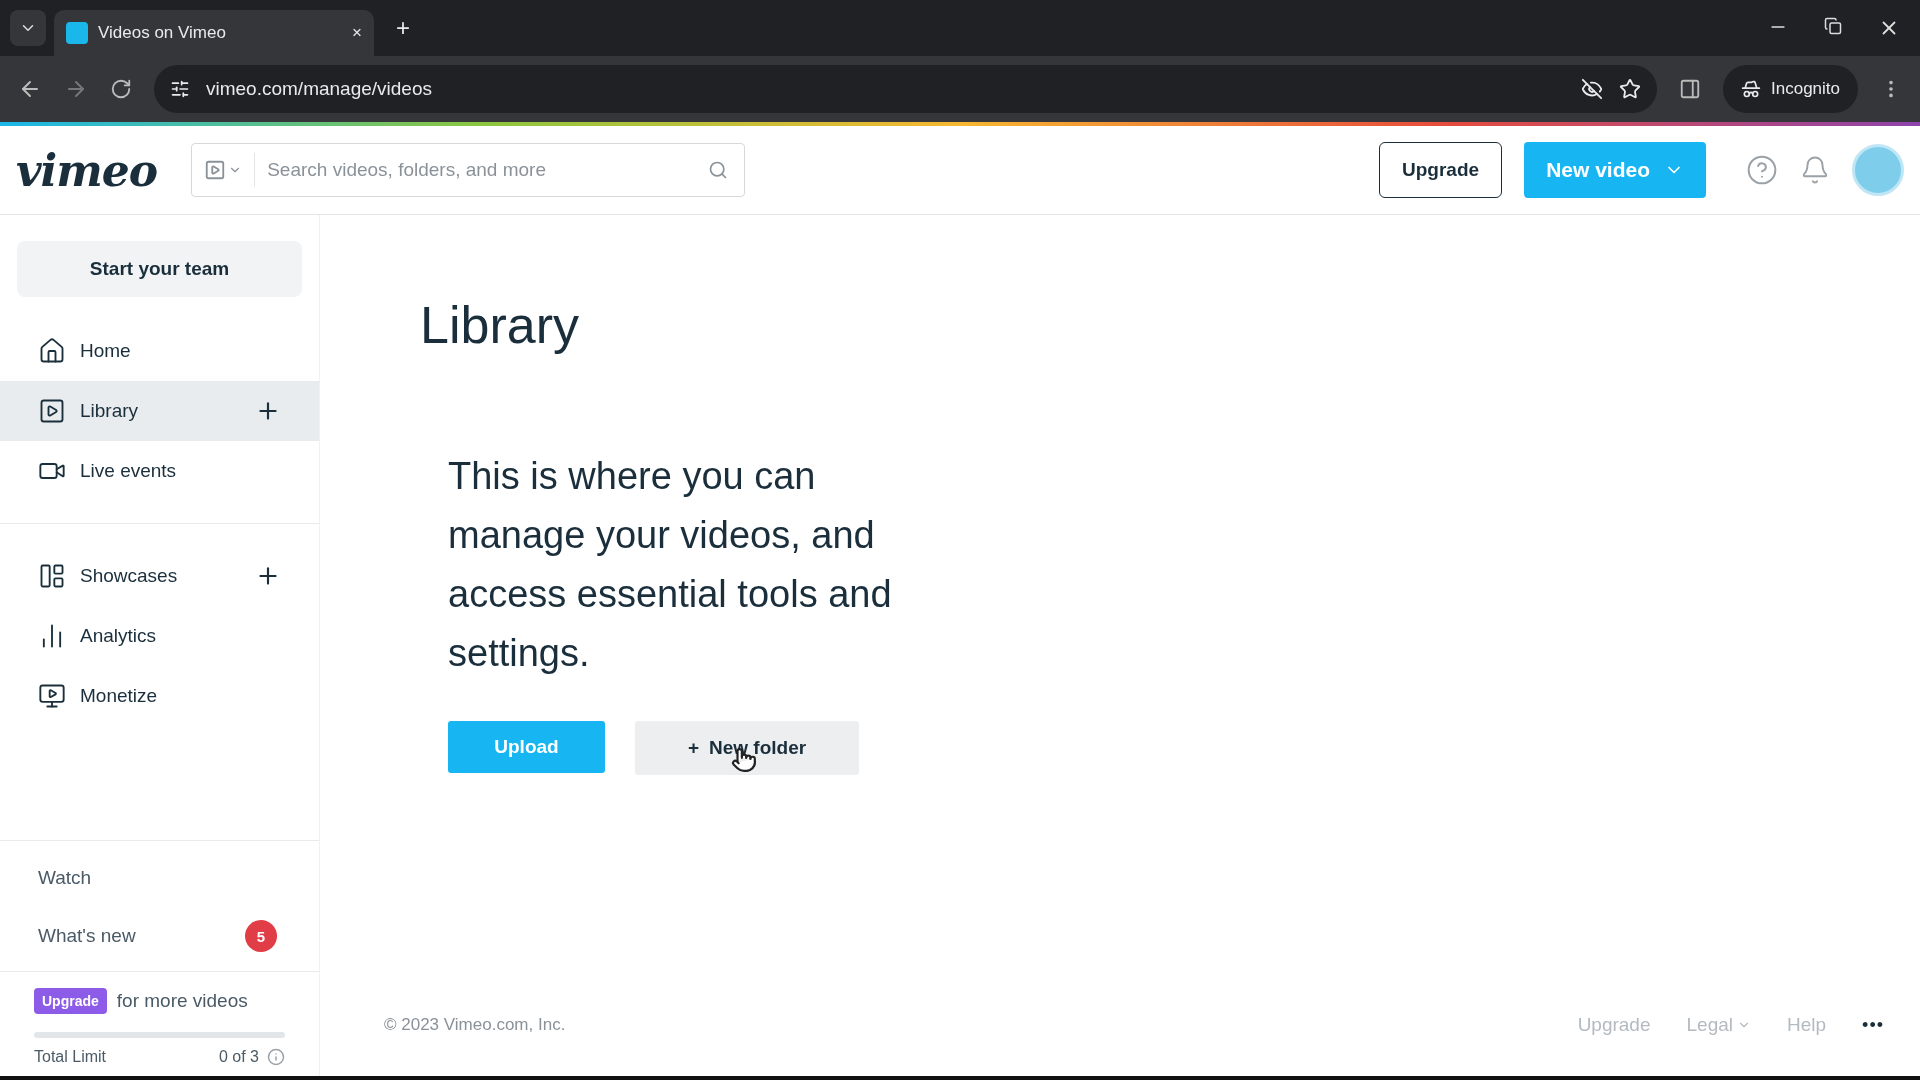 Image resolution: width=1920 pixels, height=1080 pixels. What do you see at coordinates (319, 89) in the screenshot?
I see `url-text: vimeo.com/manage/videos` at bounding box center [319, 89].